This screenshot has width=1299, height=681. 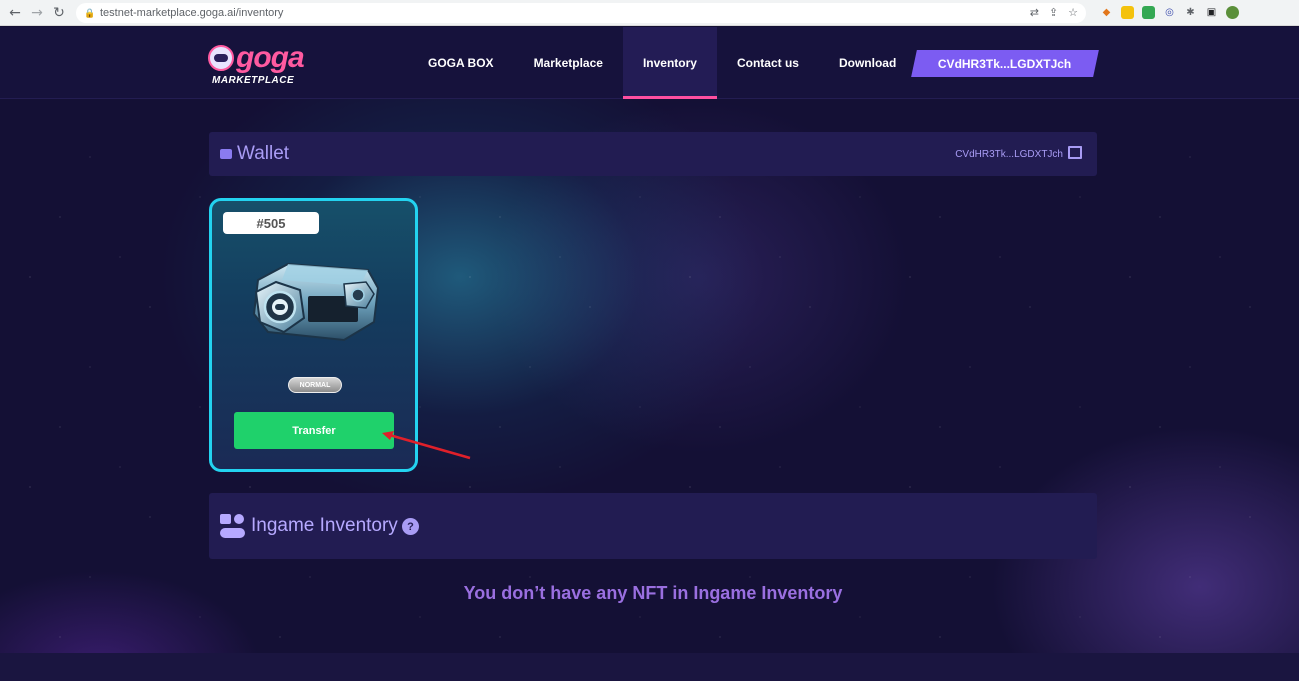 What do you see at coordinates (1034, 12) in the screenshot?
I see `translate-icon: ⇄` at bounding box center [1034, 12].